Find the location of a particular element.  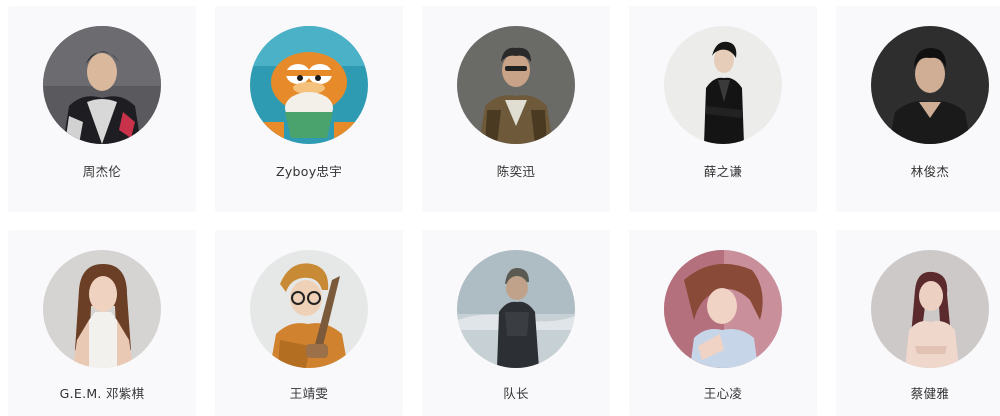

artist-card: 周杰伦 is located at coordinates (102, 109).